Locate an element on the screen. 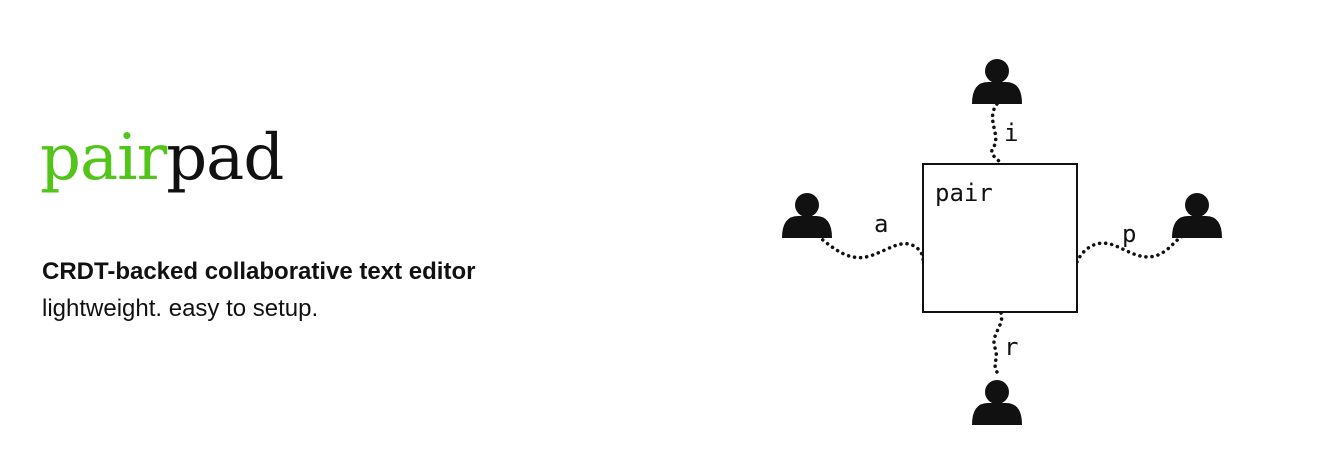 Image resolution: width=1331 pixels, height=476 pixels. document-text: pair is located at coordinates (964, 193).